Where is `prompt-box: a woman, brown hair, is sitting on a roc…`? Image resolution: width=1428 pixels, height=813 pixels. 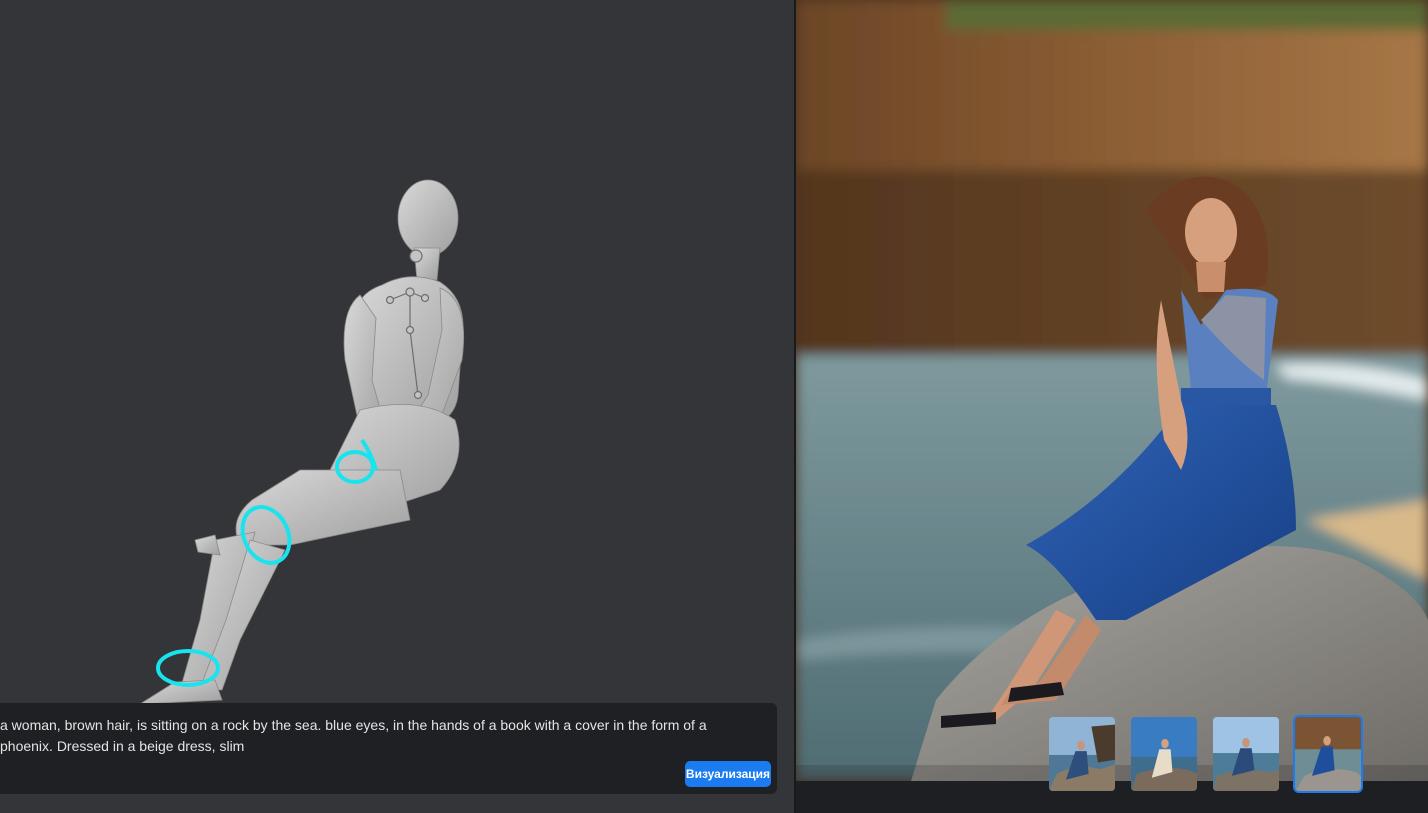 prompt-box: a woman, brown hair, is sitting on a roc… is located at coordinates (388, 748).